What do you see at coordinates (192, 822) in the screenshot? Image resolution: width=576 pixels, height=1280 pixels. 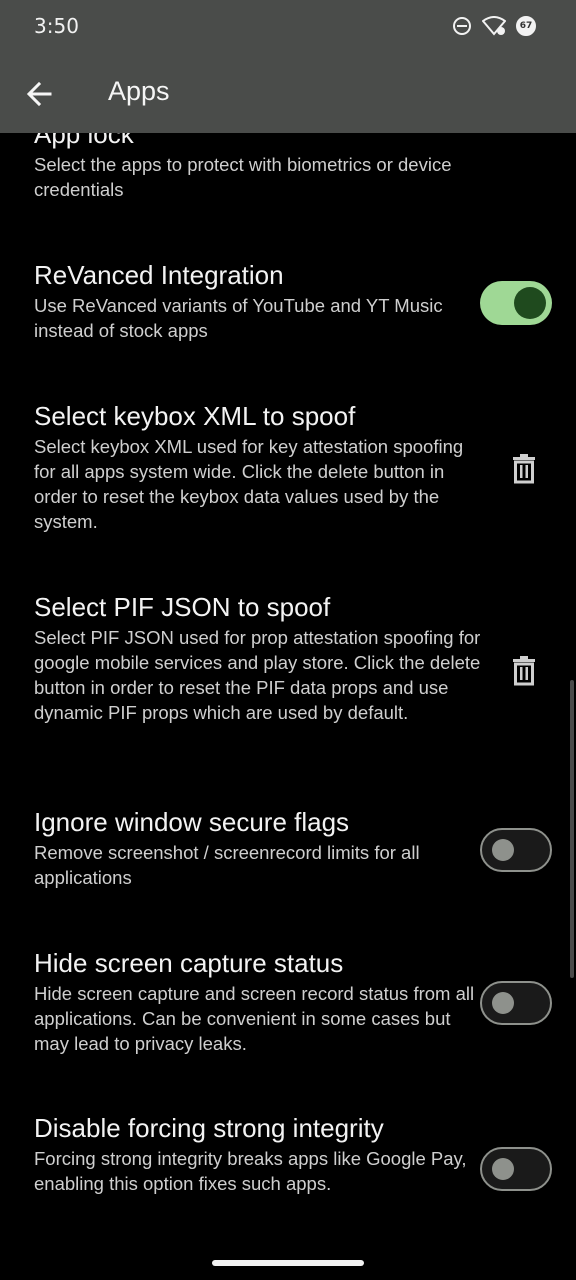 I see `pref-title: Ignore window secure flags` at bounding box center [192, 822].